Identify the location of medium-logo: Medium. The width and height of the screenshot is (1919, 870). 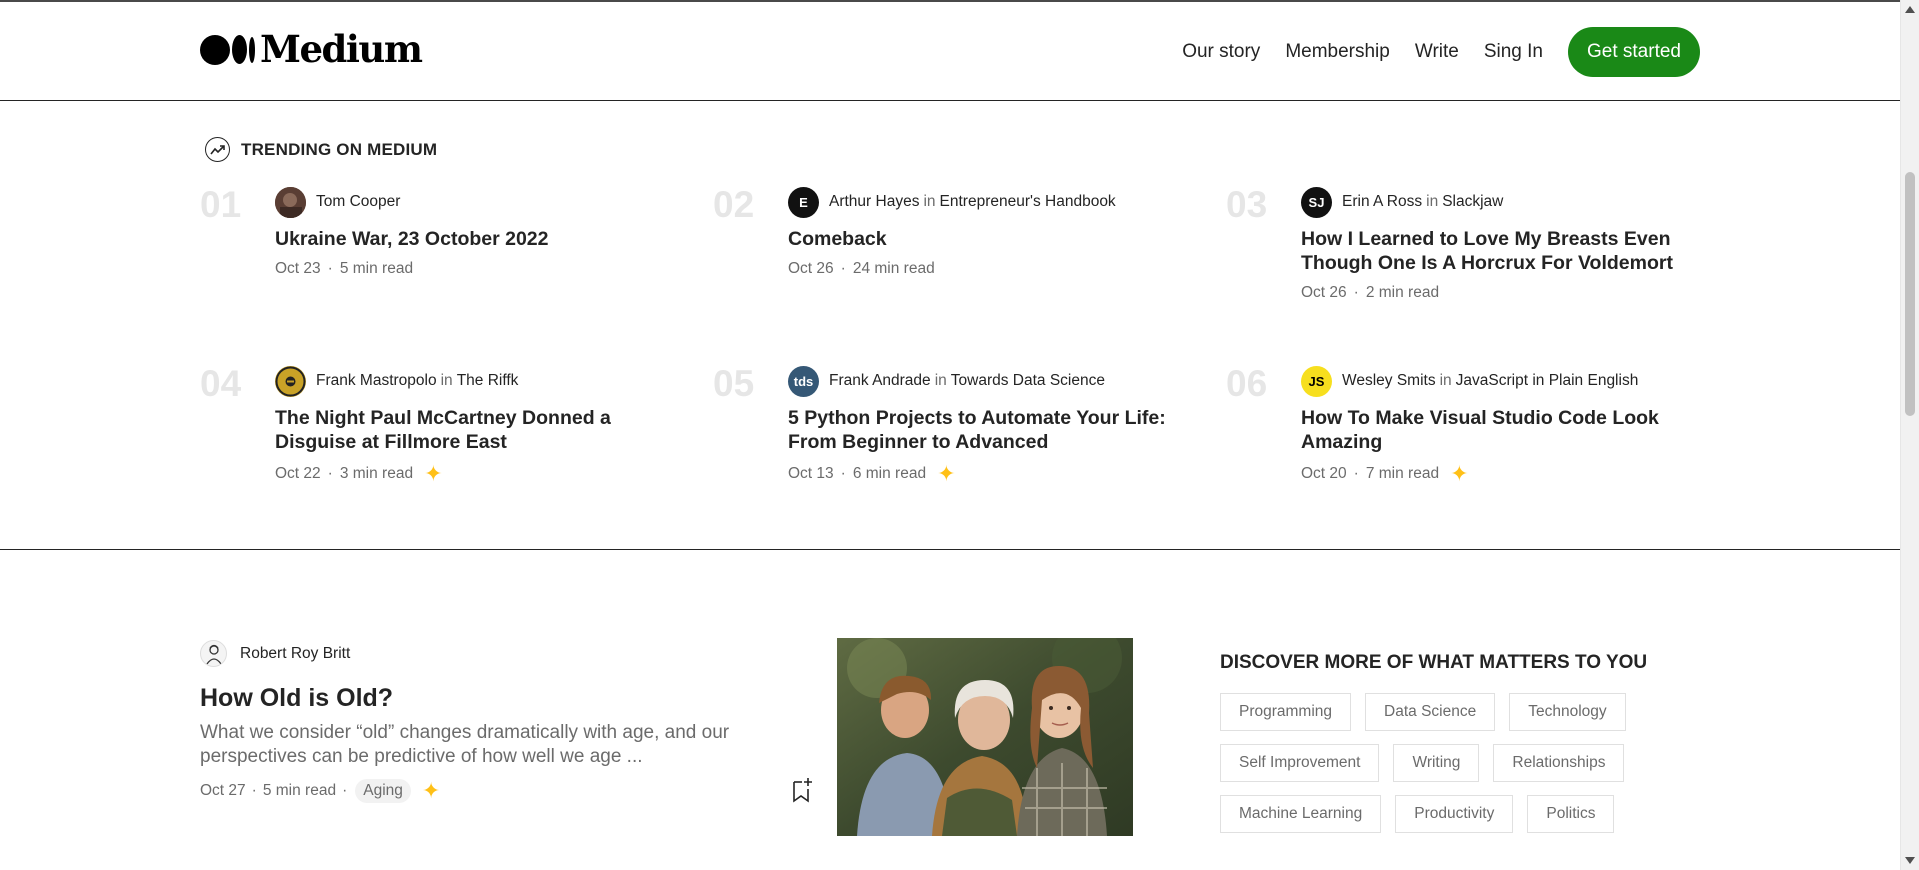
(311, 49).